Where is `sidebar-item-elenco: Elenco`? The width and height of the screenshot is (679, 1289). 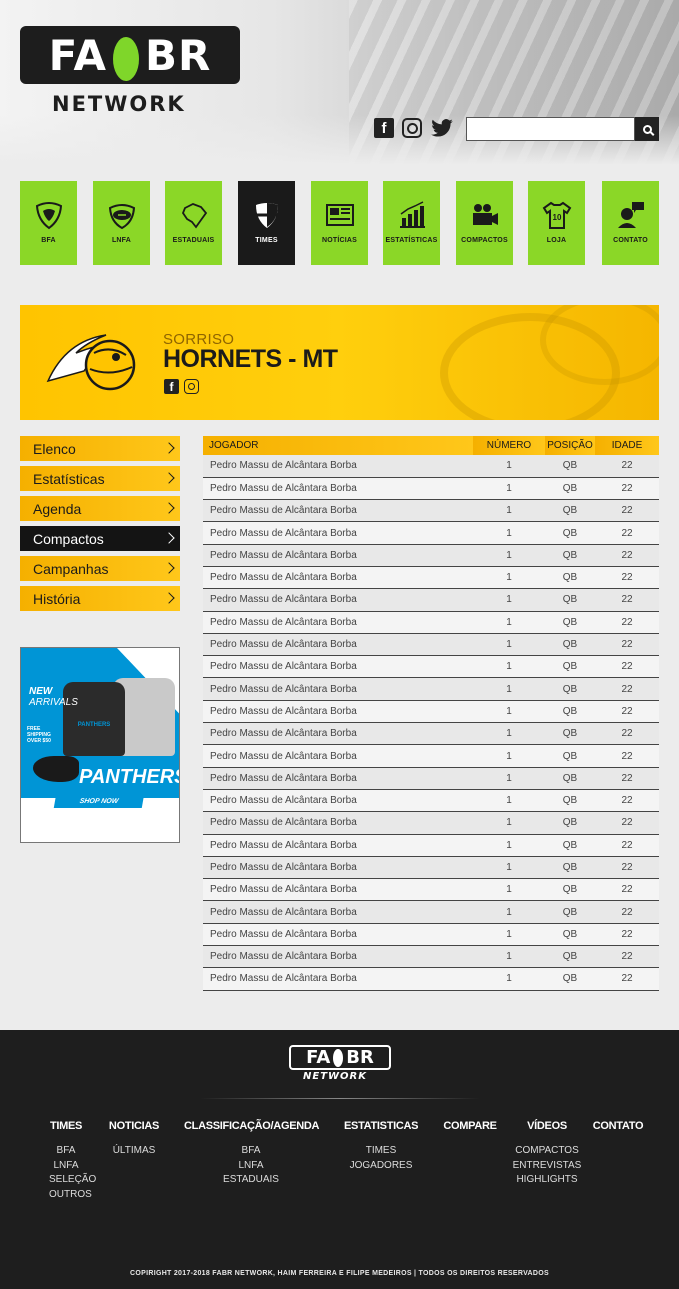 sidebar-item-elenco: Elenco is located at coordinates (100, 448).